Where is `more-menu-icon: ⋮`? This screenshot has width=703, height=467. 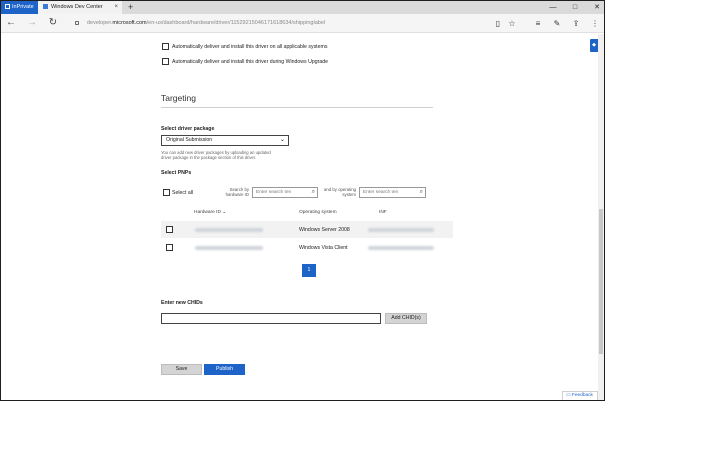 more-menu-icon: ⋮ is located at coordinates (595, 23).